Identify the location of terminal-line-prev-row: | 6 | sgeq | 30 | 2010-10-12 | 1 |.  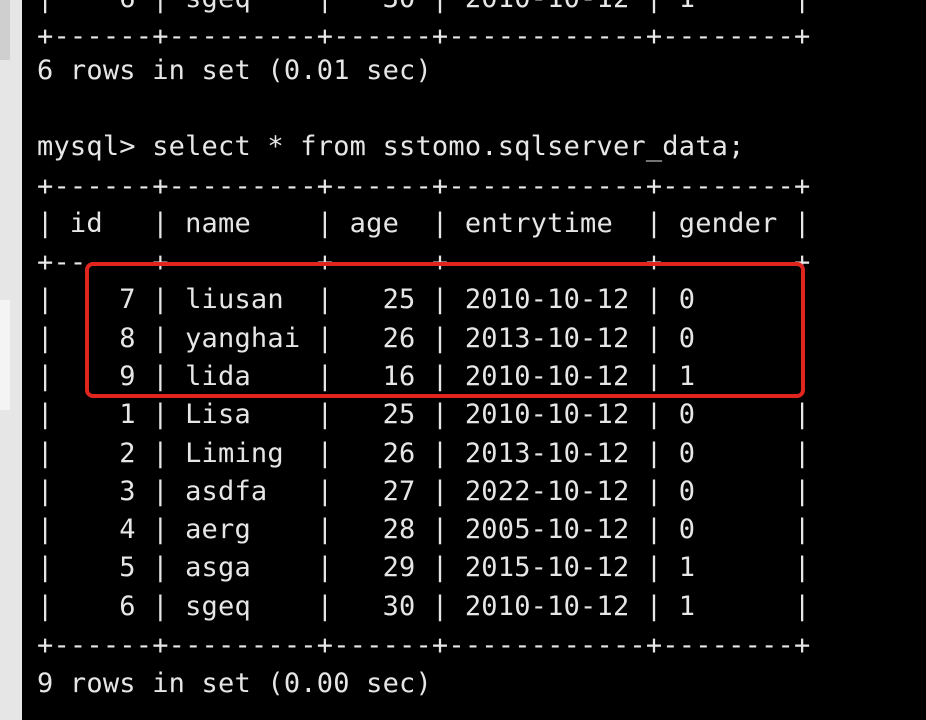
(423, 9).